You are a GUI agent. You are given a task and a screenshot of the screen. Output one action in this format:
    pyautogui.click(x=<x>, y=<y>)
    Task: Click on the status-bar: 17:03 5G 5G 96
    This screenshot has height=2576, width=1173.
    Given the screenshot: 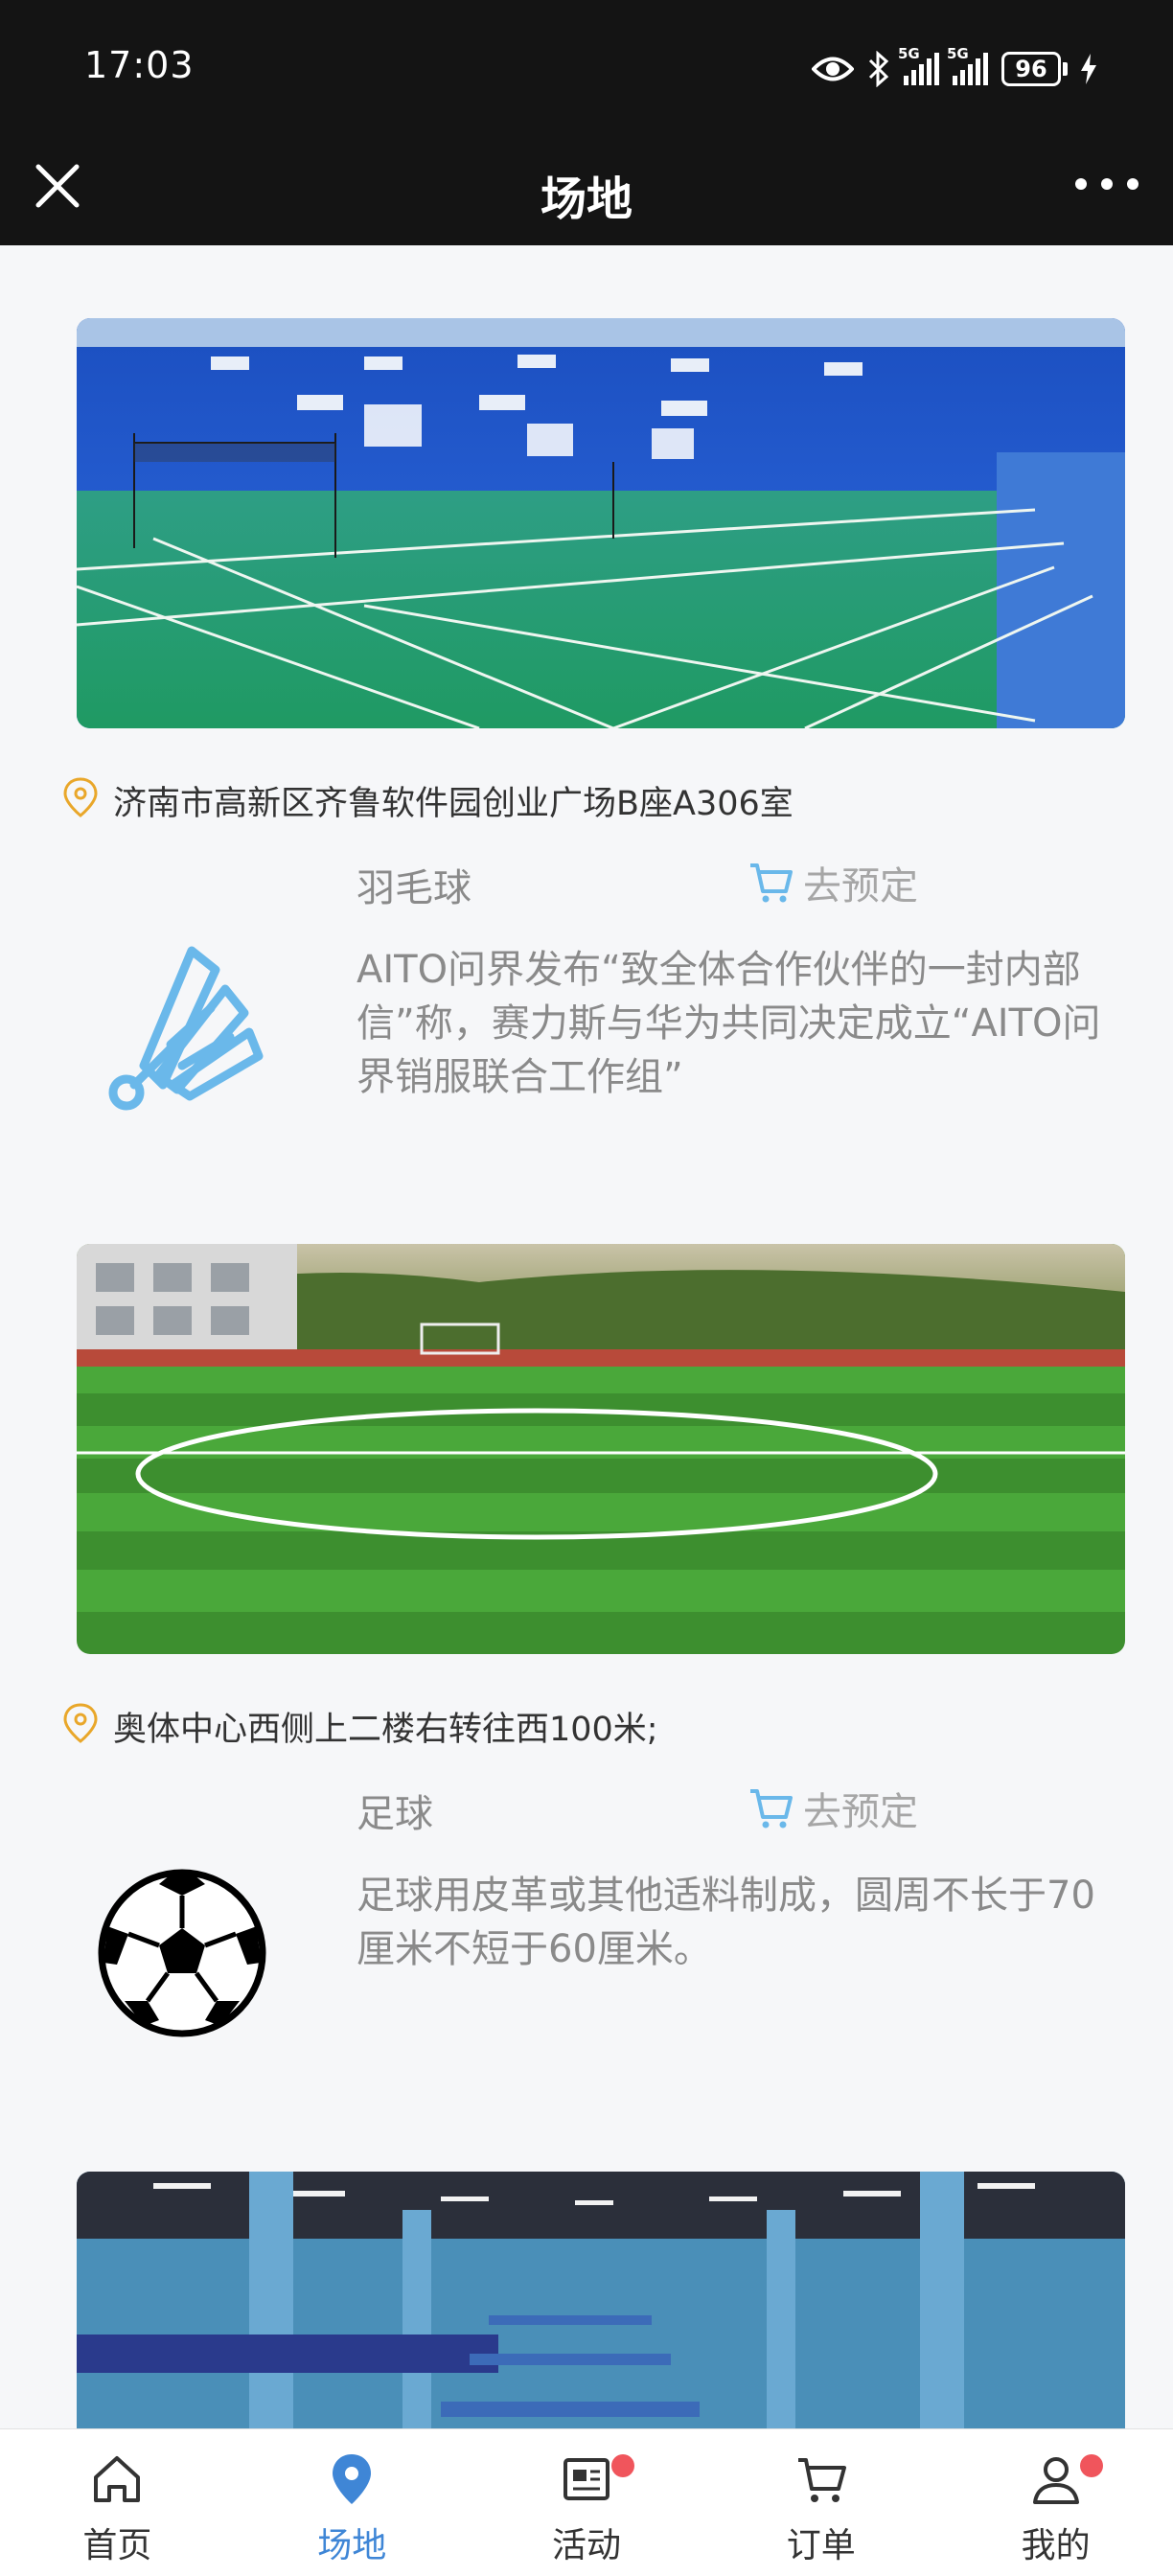 What is the action you would take?
    pyautogui.click(x=586, y=67)
    